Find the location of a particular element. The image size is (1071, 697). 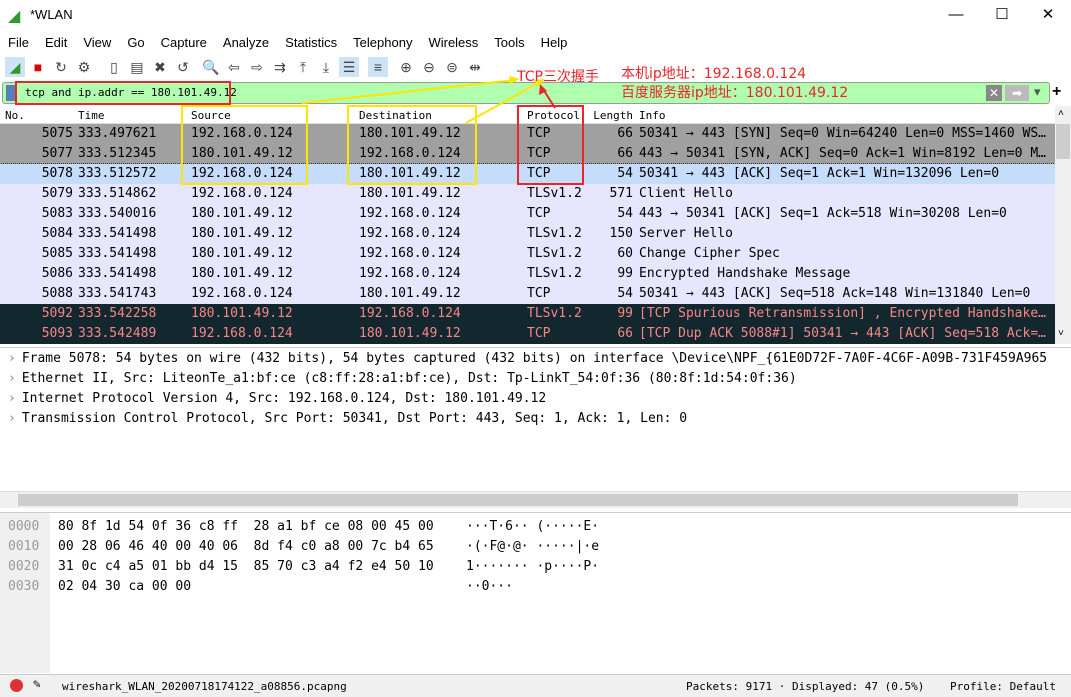

scroll-down-icon: ˅ is located at coordinates (1061, 333).